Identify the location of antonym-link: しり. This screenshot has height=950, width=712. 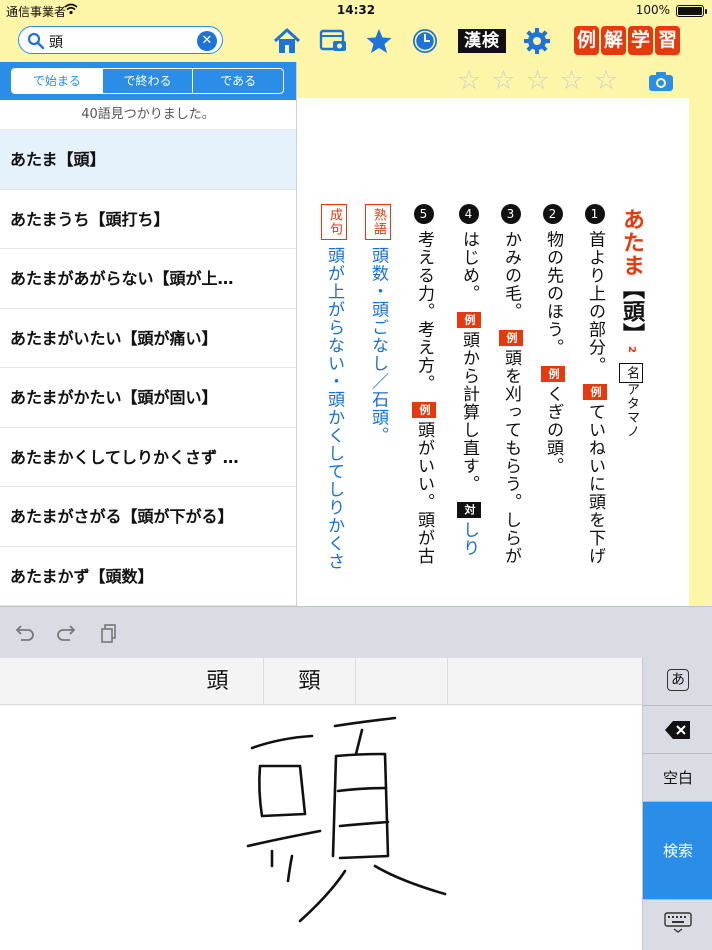
(469, 539).